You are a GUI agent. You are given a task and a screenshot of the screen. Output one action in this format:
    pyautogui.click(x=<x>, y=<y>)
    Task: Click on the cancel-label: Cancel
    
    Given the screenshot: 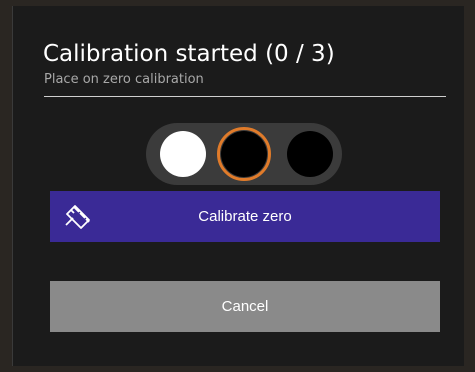 What is the action you would take?
    pyautogui.click(x=245, y=306)
    